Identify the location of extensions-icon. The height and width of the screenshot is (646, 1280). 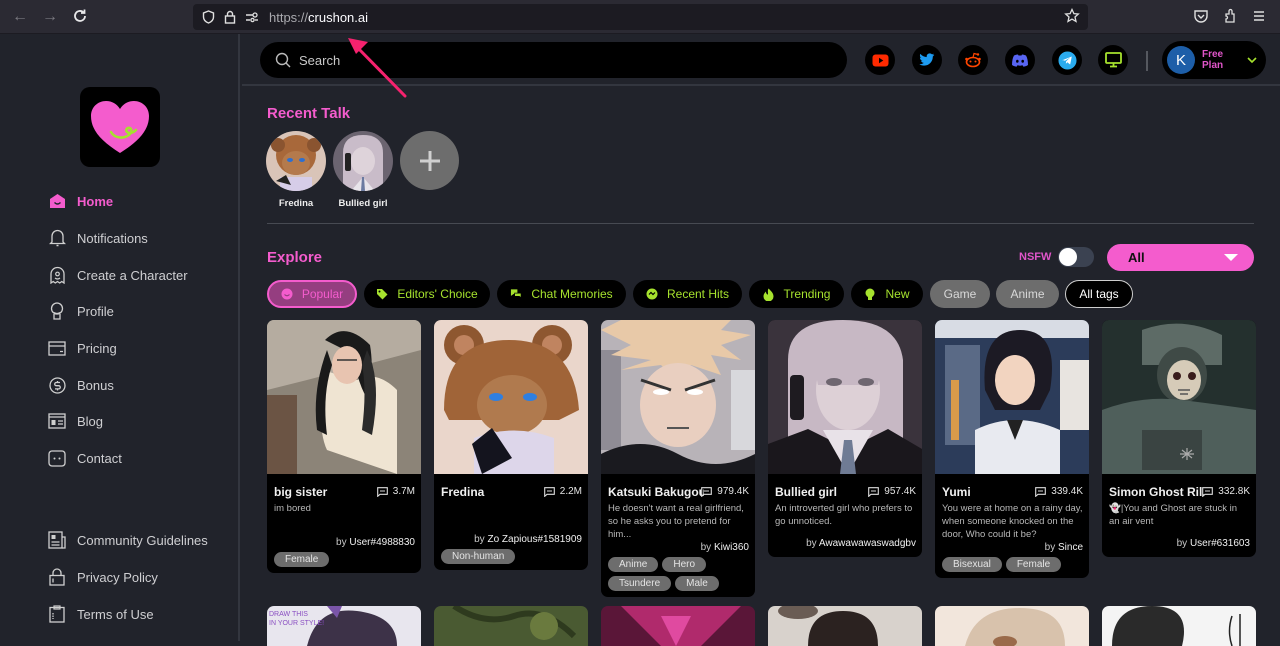
(1231, 17).